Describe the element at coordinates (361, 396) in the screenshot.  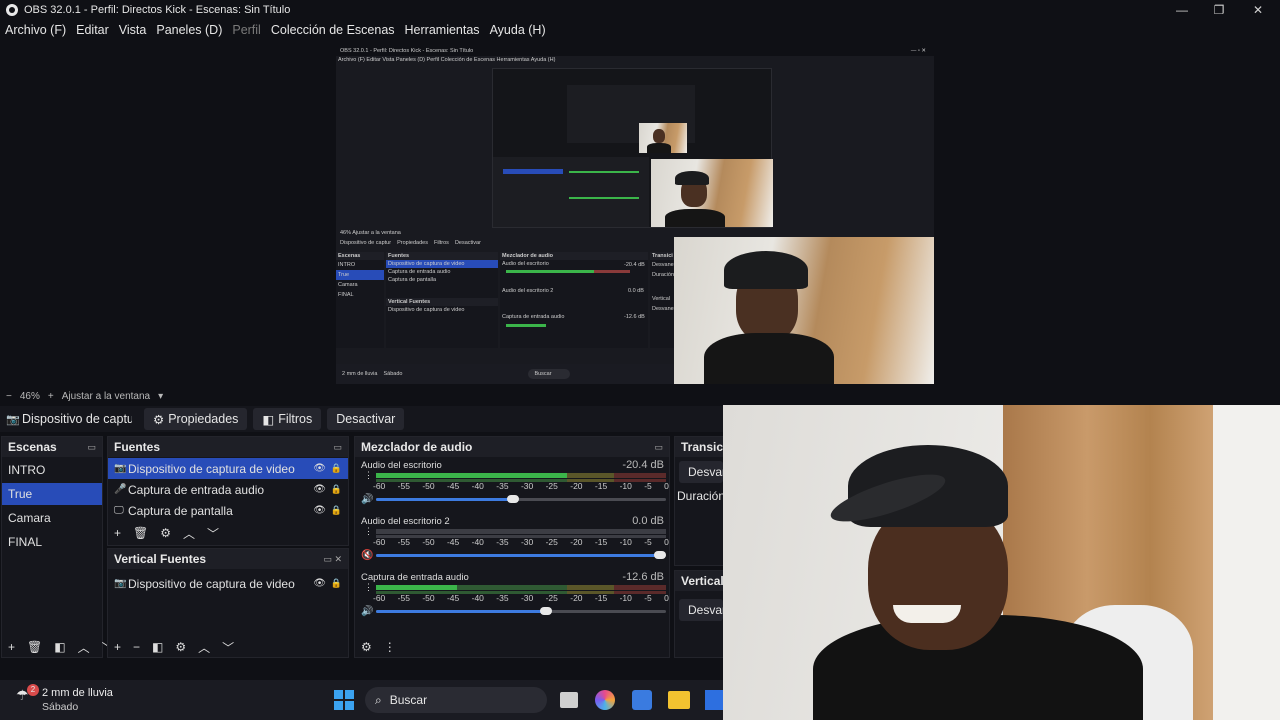
I see `zoom-bar: − 46% + Ajustar a la ventana ▾` at that location.